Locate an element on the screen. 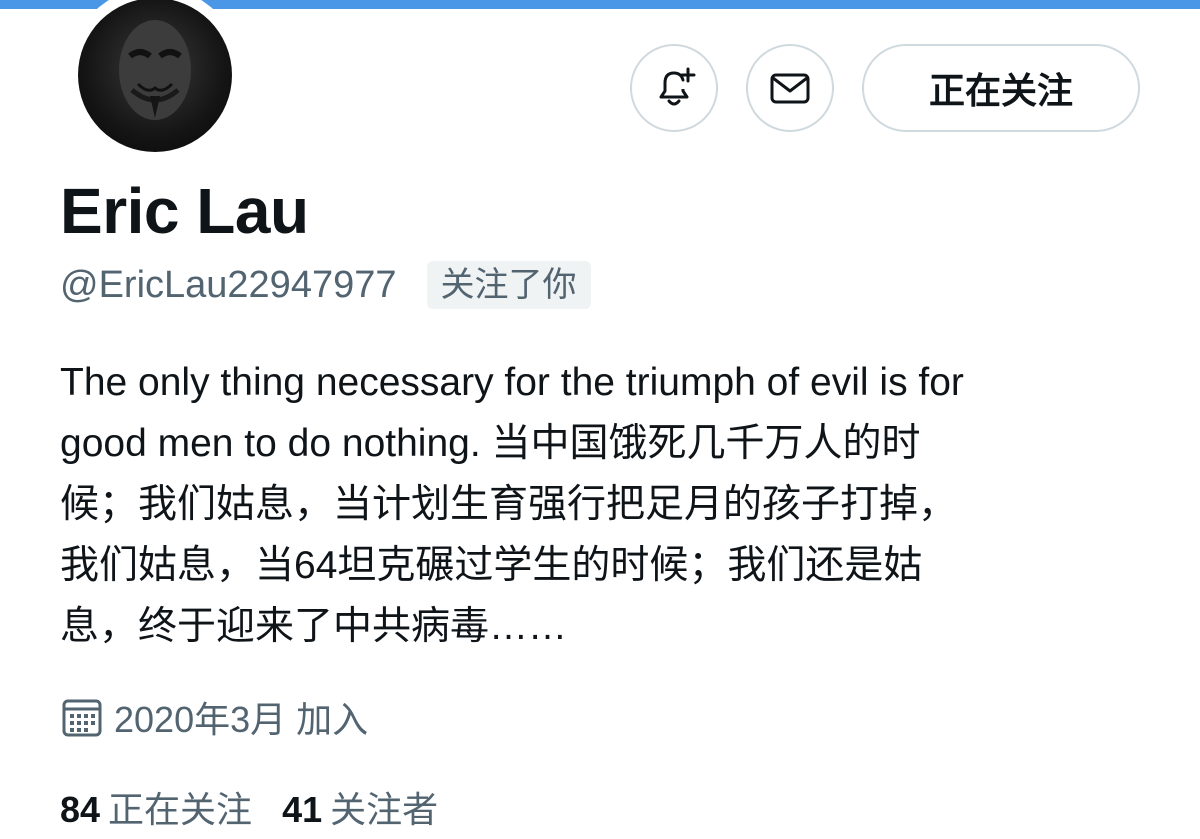 This screenshot has width=1200, height=839. joined-date-row: 2020年3月 加入 is located at coordinates (214, 717).